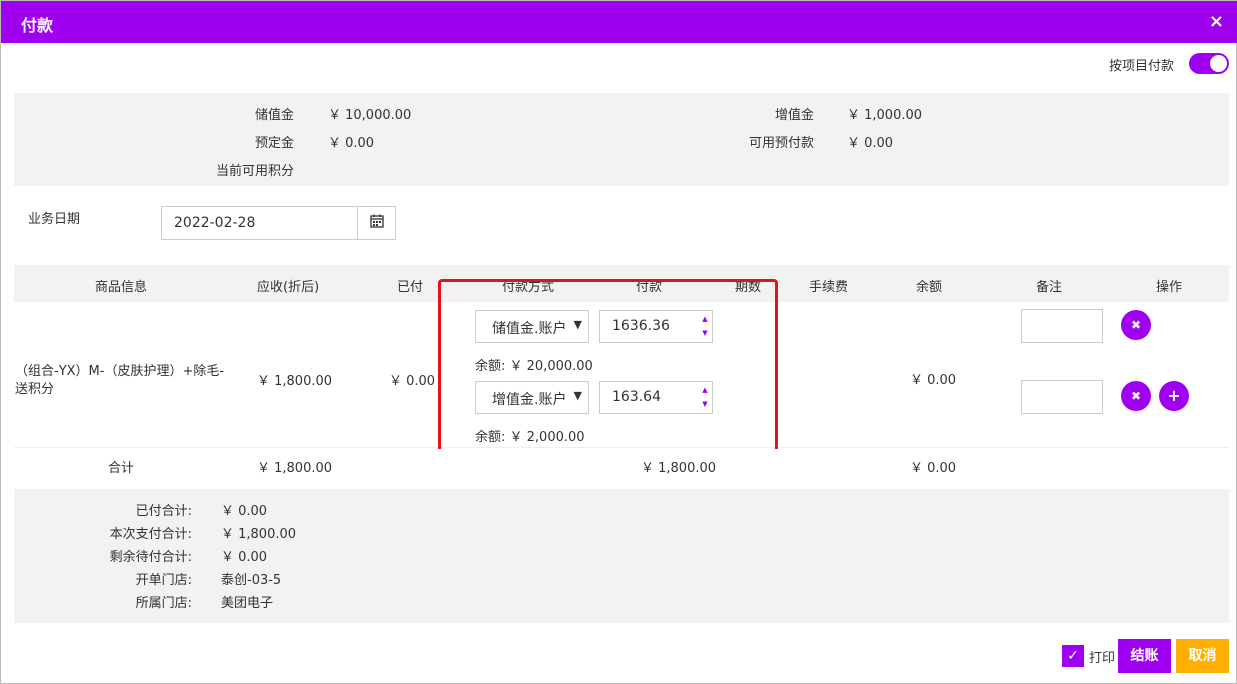 The width and height of the screenshot is (1237, 684). What do you see at coordinates (1142, 66) in the screenshot?
I see `pay-by-item-label: 按项目付款` at bounding box center [1142, 66].